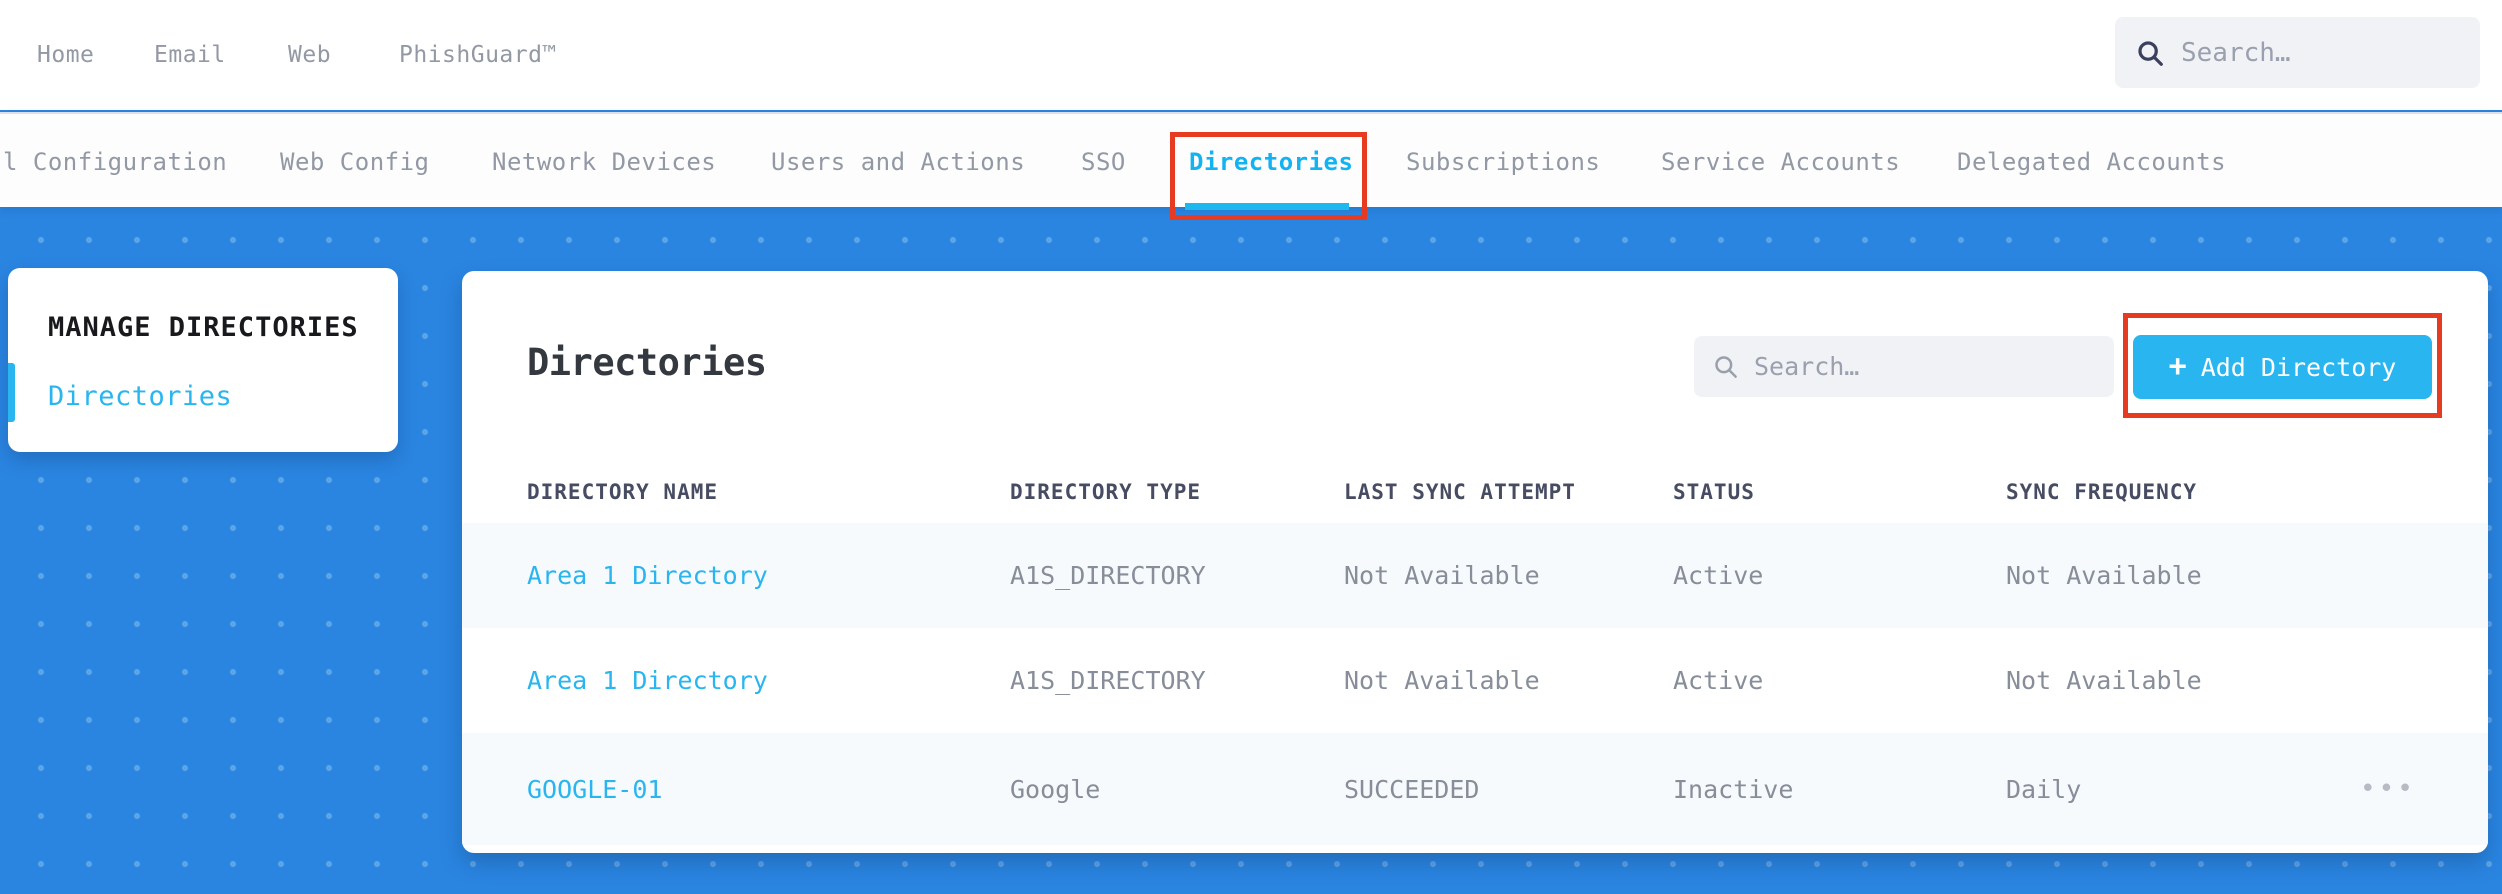 The image size is (2502, 894). Describe the element at coordinates (2388, 789) in the screenshot. I see `row-menu-icon: •••` at that location.